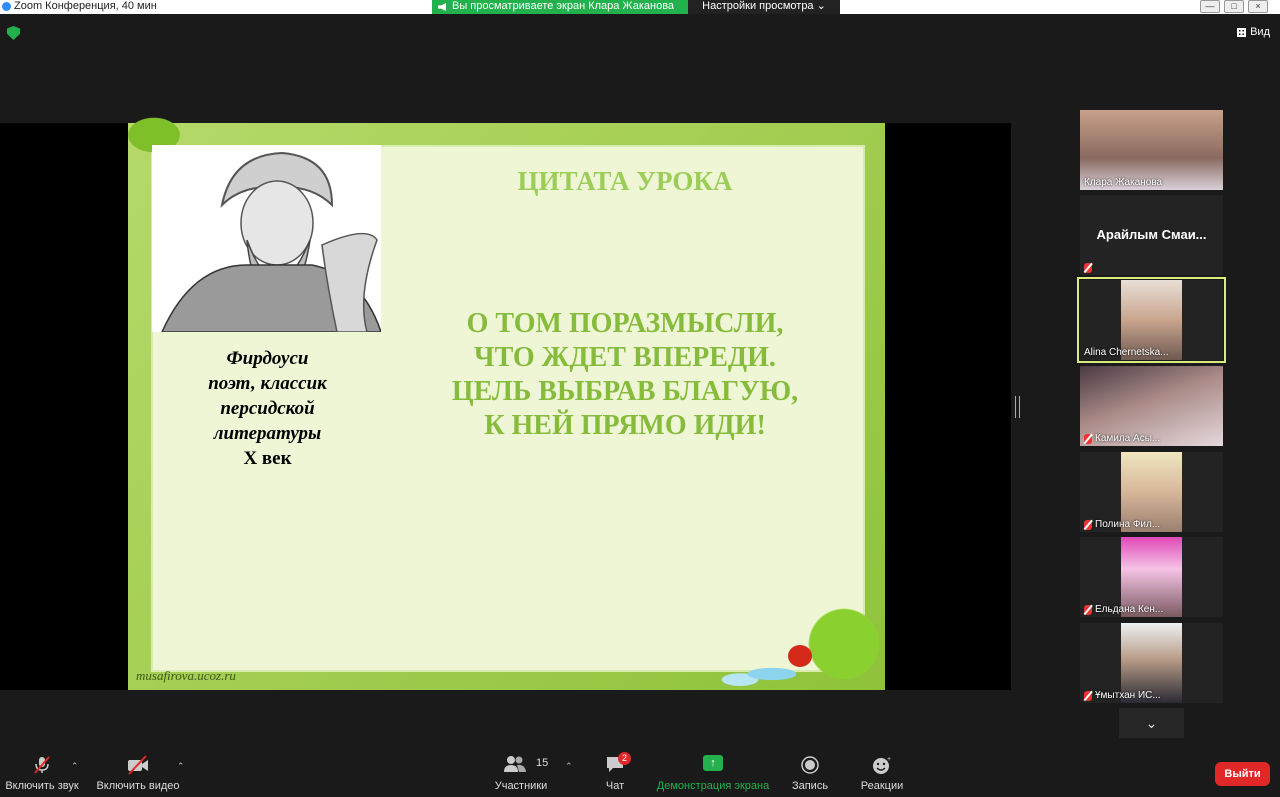 The image size is (1280, 797). What do you see at coordinates (713, 763) in the screenshot?
I see `share-screen-icon: ↑` at bounding box center [713, 763].